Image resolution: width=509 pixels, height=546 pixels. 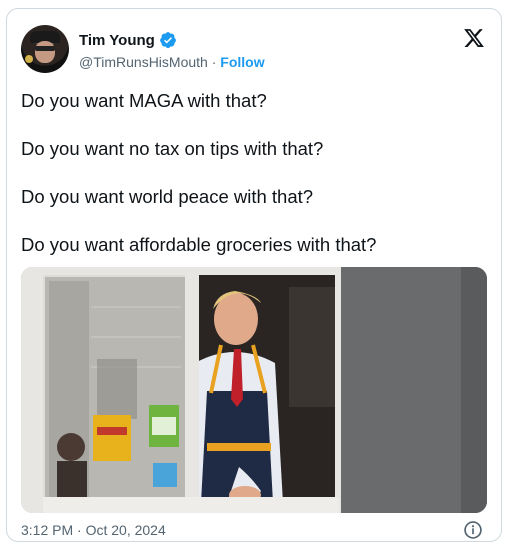 What do you see at coordinates (172, 148) in the screenshot?
I see `tweet-line: Do you want no tax on tips with that?` at bounding box center [172, 148].